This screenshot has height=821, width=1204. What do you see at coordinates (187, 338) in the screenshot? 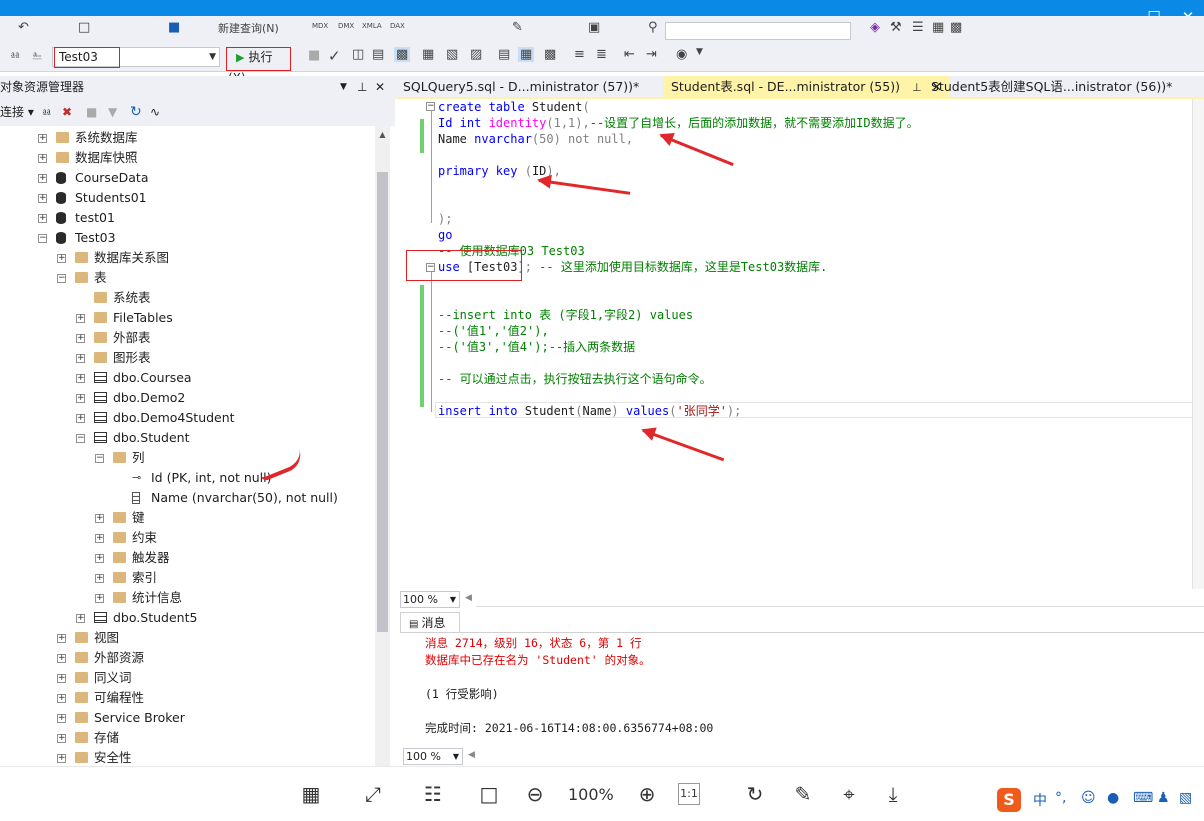
I see `tree-item: + 外部表` at bounding box center [187, 338].